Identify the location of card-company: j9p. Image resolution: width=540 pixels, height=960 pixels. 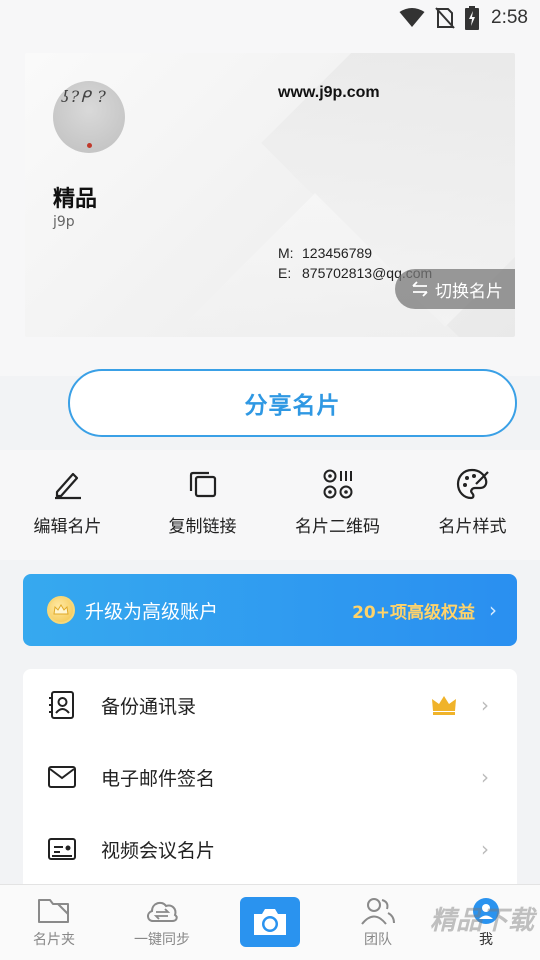
(64, 222).